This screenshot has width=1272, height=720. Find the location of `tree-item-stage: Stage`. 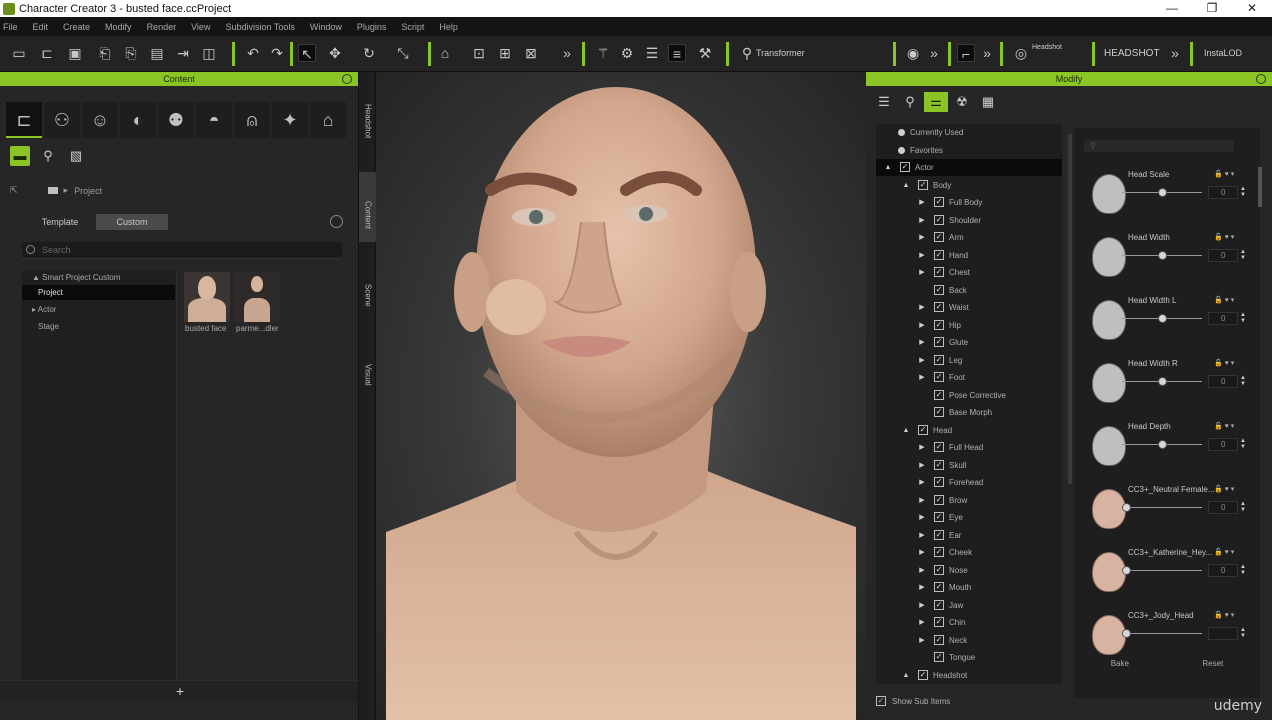

tree-item-stage: Stage is located at coordinates (98, 326).